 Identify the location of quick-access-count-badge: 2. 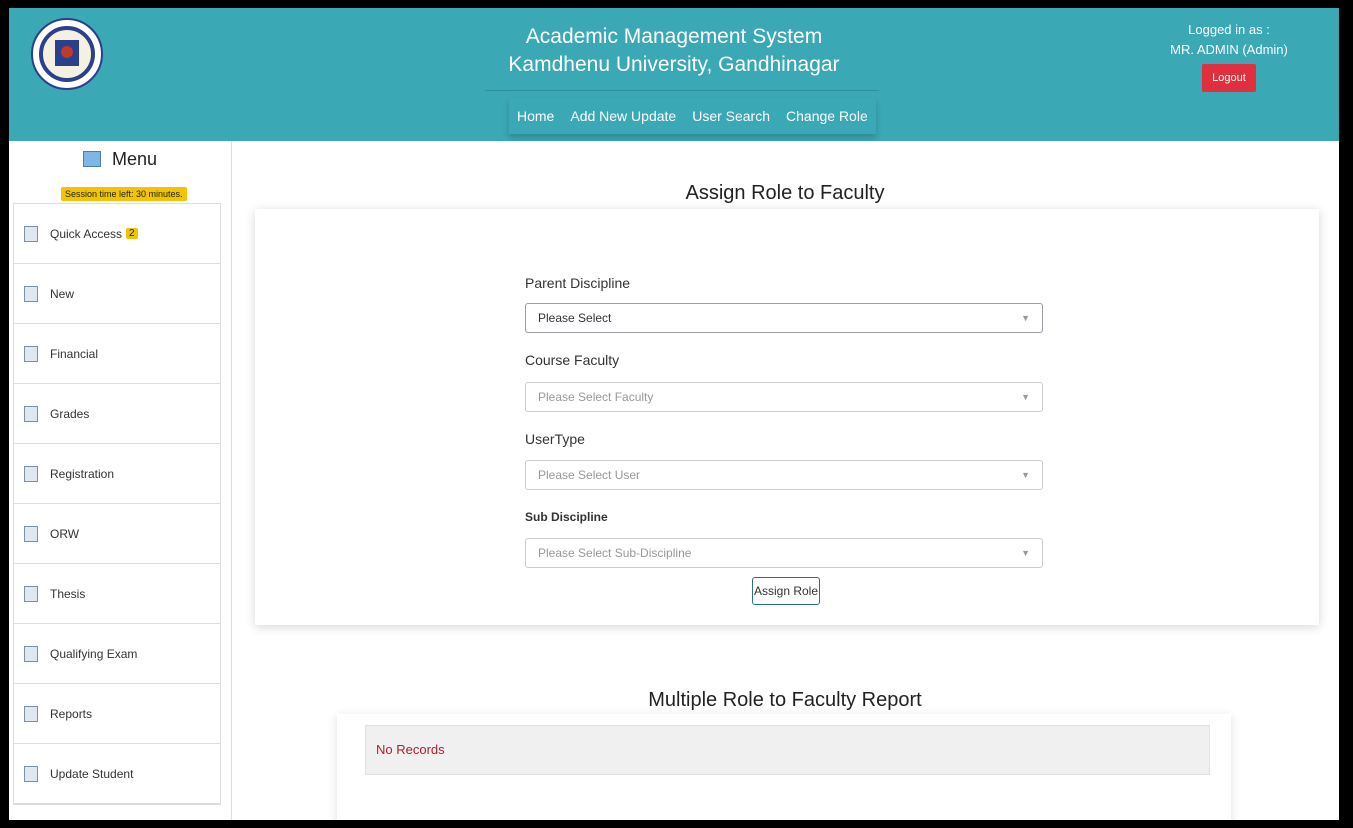
(132, 233).